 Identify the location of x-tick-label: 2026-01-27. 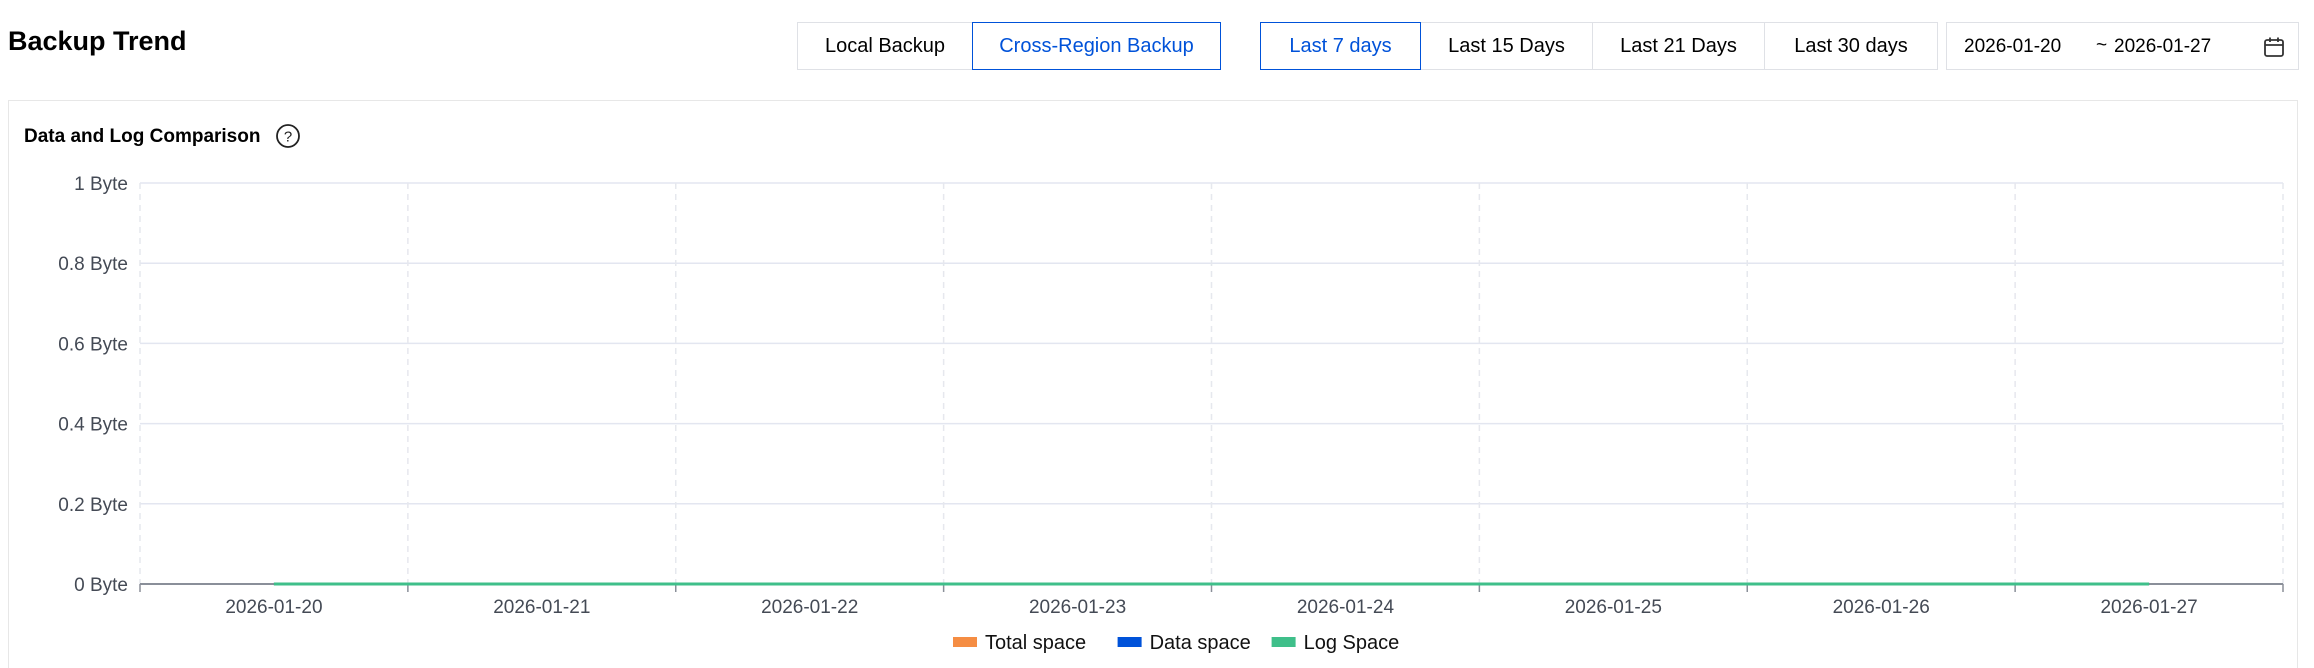
(2148, 607).